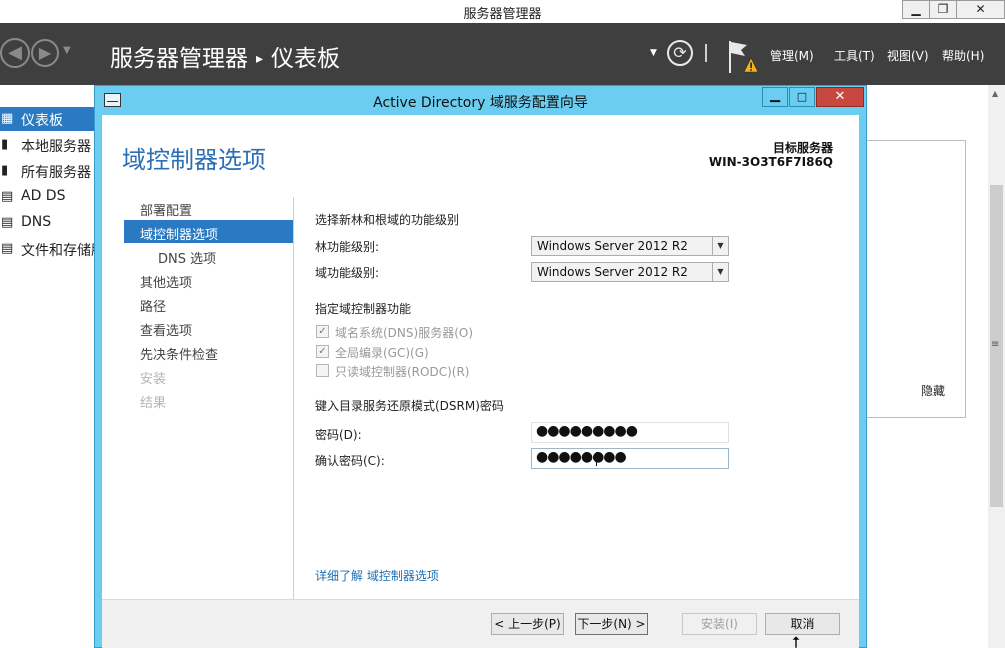 Image resolution: width=1005 pixels, height=648 pixels. Describe the element at coordinates (480, 623) in the screenshot. I see `dialog-footer: < 上一步(P) 下一步(N) > 安装(I) 取消` at that location.